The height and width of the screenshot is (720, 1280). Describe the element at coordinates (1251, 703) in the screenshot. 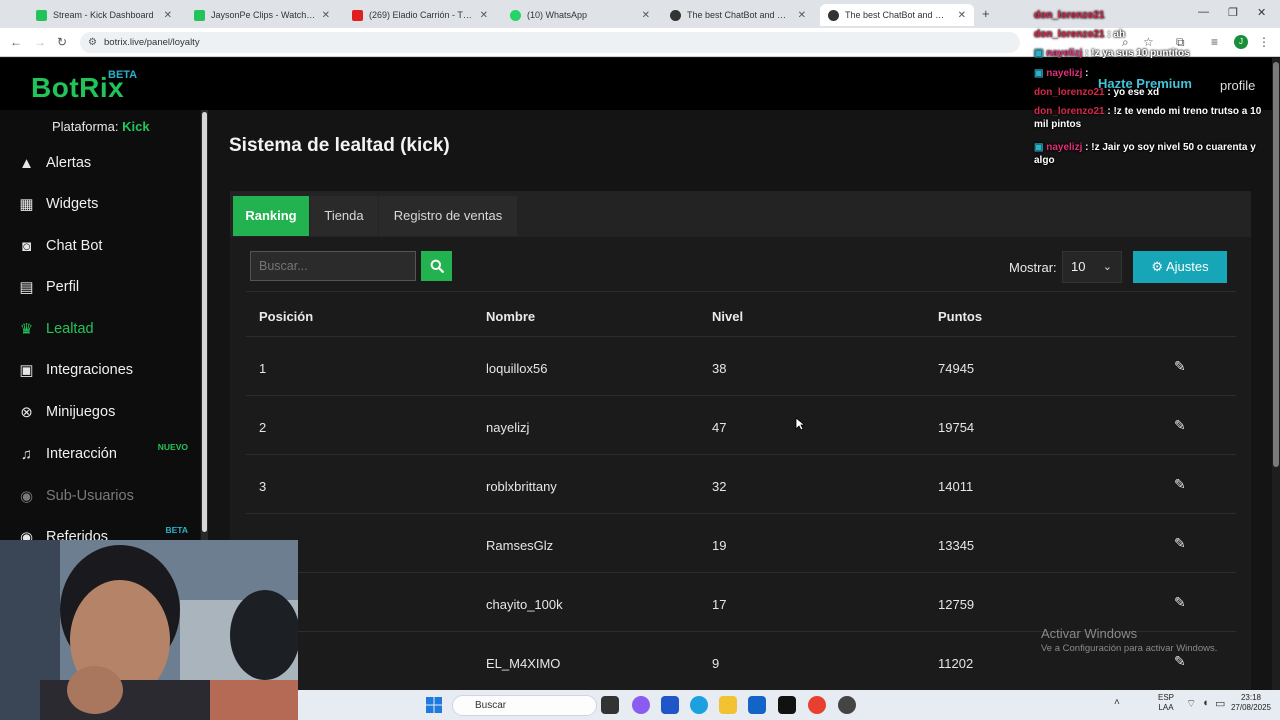

I see `taskbar-clock: 23:18 27/08/2025` at that location.